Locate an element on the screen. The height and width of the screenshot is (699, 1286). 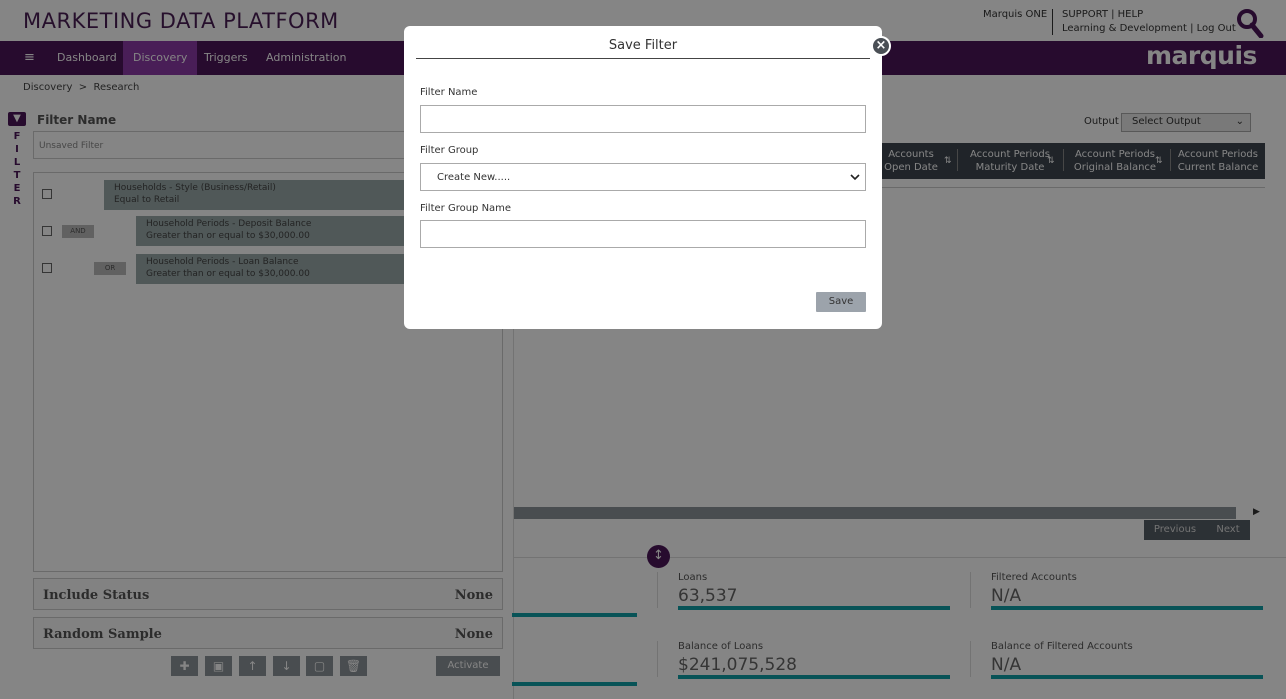
dialog-title: Save Filter is located at coordinates (643, 45).